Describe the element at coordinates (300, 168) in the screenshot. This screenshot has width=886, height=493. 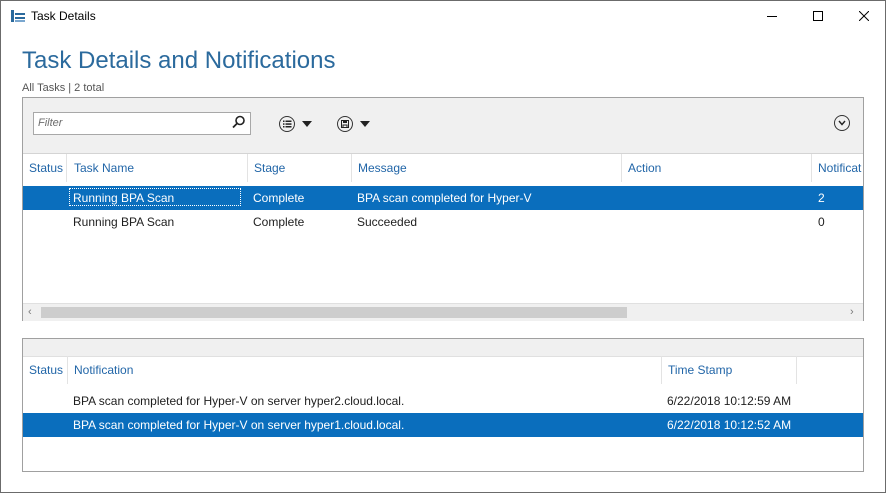
I see `column-header-stage: Stage` at that location.